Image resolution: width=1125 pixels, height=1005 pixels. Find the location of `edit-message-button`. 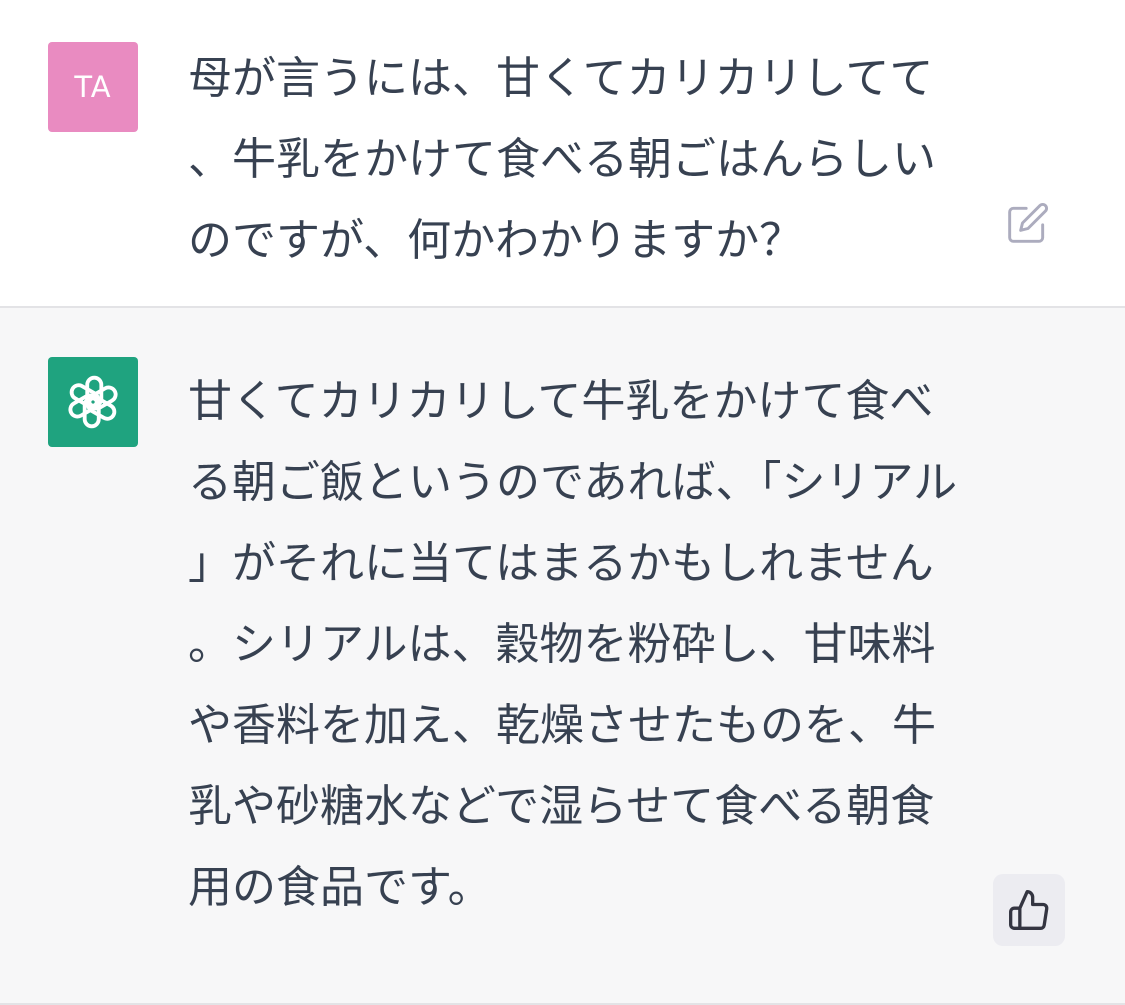

edit-message-button is located at coordinates (1028, 223).